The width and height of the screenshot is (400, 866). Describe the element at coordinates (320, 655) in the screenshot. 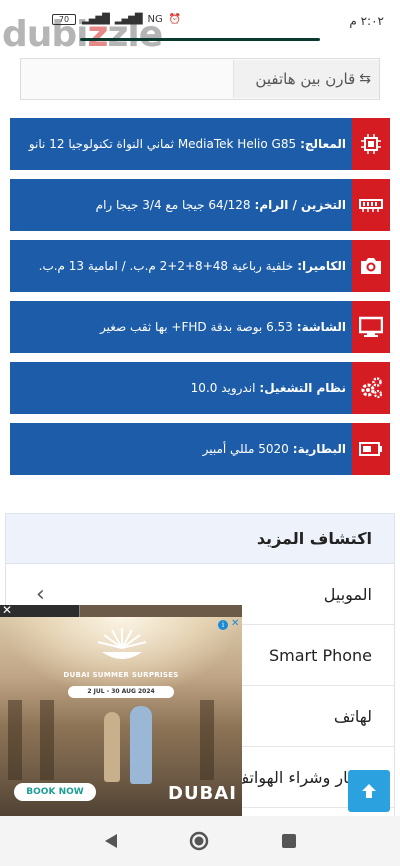

I see `explore-item-label: Smart Phone` at that location.